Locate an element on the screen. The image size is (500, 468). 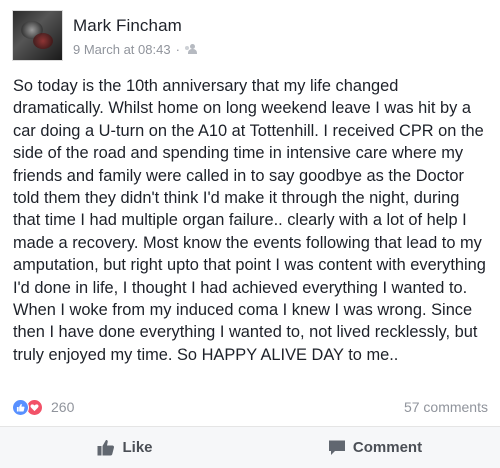
post-stats: 260 57 comments is located at coordinates (250, 407).